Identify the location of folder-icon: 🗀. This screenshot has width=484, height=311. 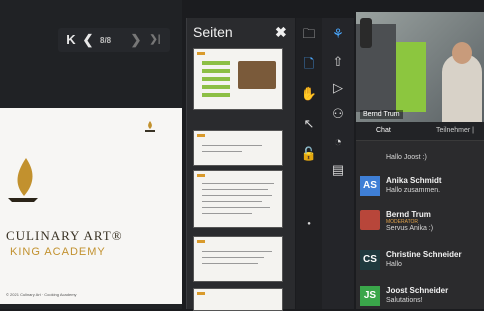
(309, 34).